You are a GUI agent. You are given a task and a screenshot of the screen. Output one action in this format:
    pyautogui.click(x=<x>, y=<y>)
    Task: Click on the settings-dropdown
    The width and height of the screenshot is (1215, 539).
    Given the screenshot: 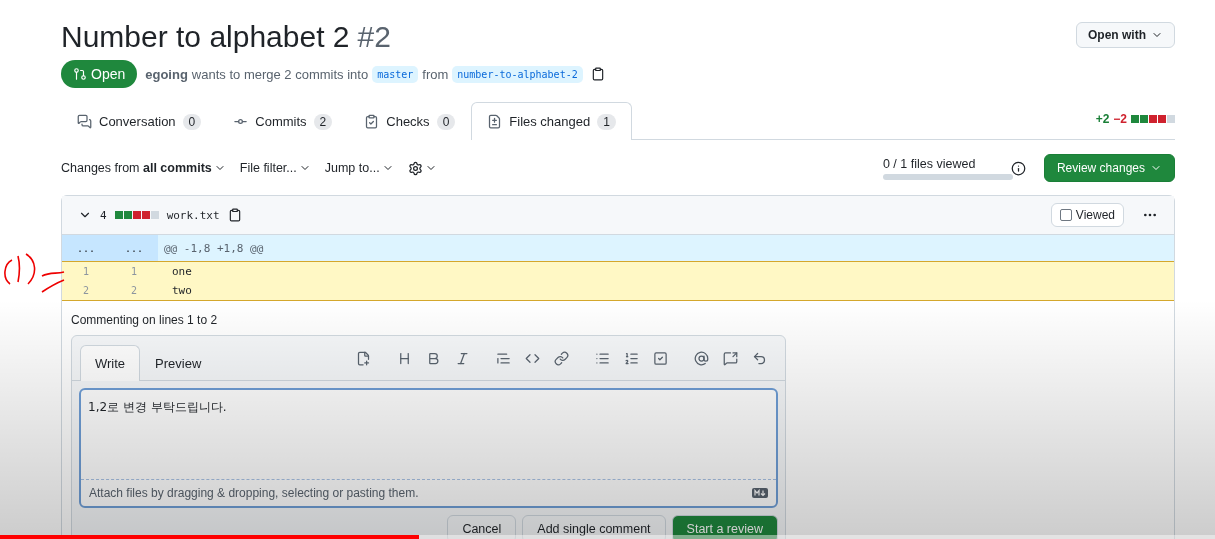 What is the action you would take?
    pyautogui.click(x=422, y=168)
    